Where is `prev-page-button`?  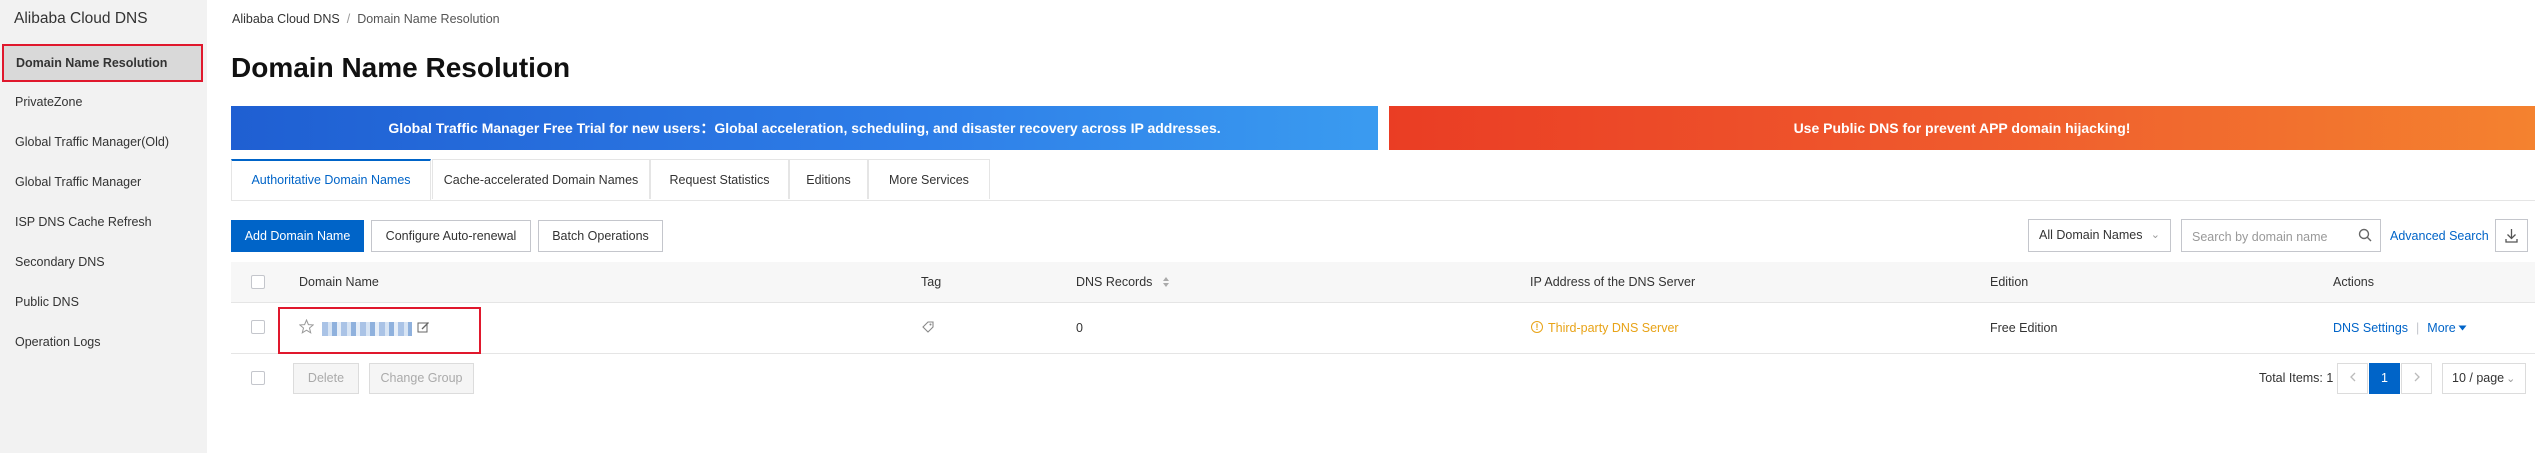 prev-page-button is located at coordinates (2352, 378).